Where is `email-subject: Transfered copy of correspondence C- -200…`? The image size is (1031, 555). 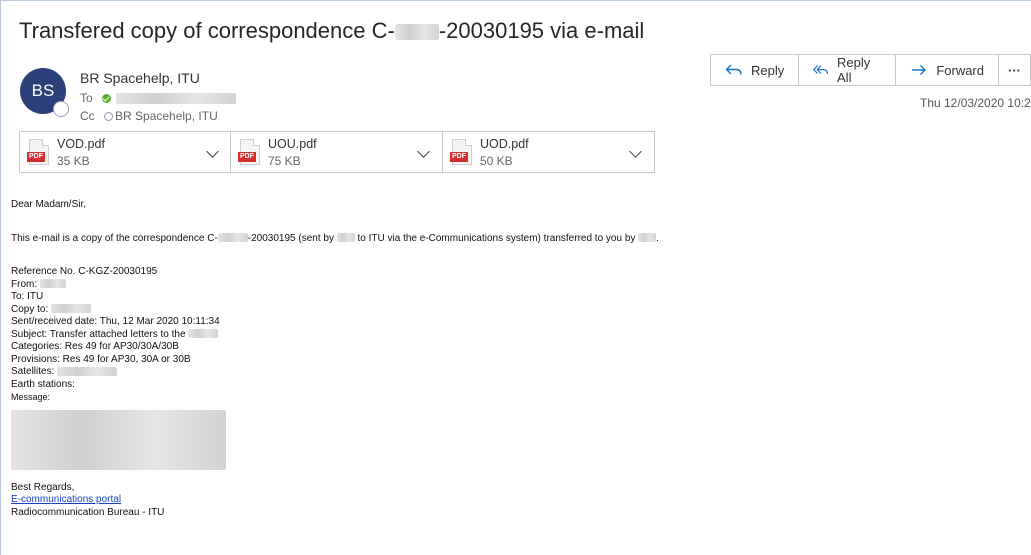
email-subject: Transfered copy of correspondence C- -200… is located at coordinates (332, 30).